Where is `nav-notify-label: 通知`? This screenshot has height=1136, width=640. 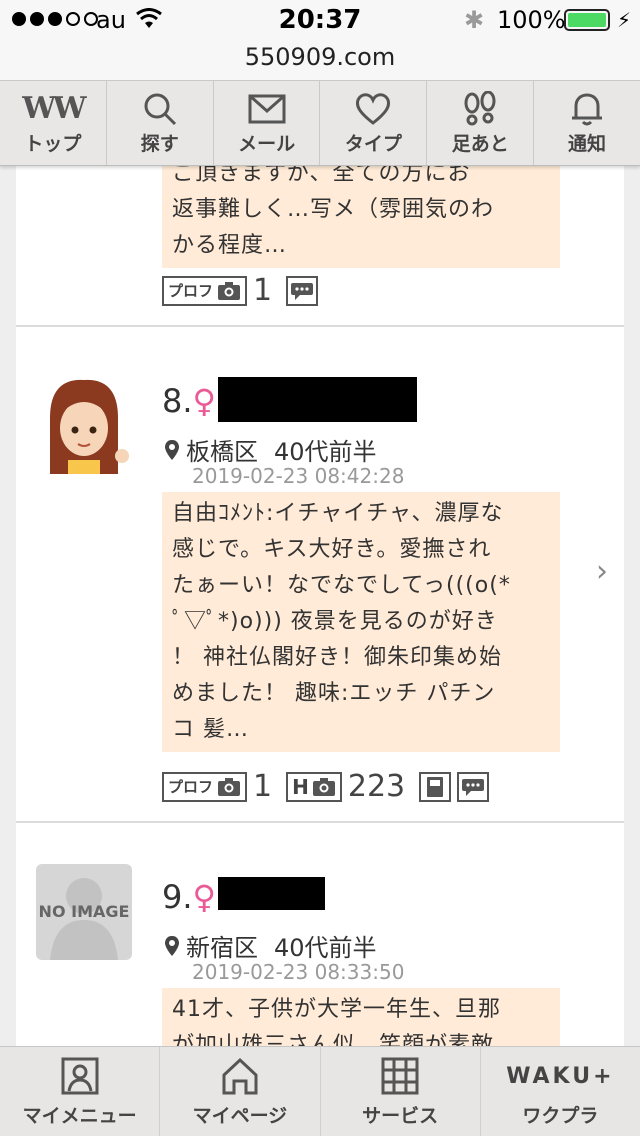 nav-notify-label: 通知 is located at coordinates (587, 143).